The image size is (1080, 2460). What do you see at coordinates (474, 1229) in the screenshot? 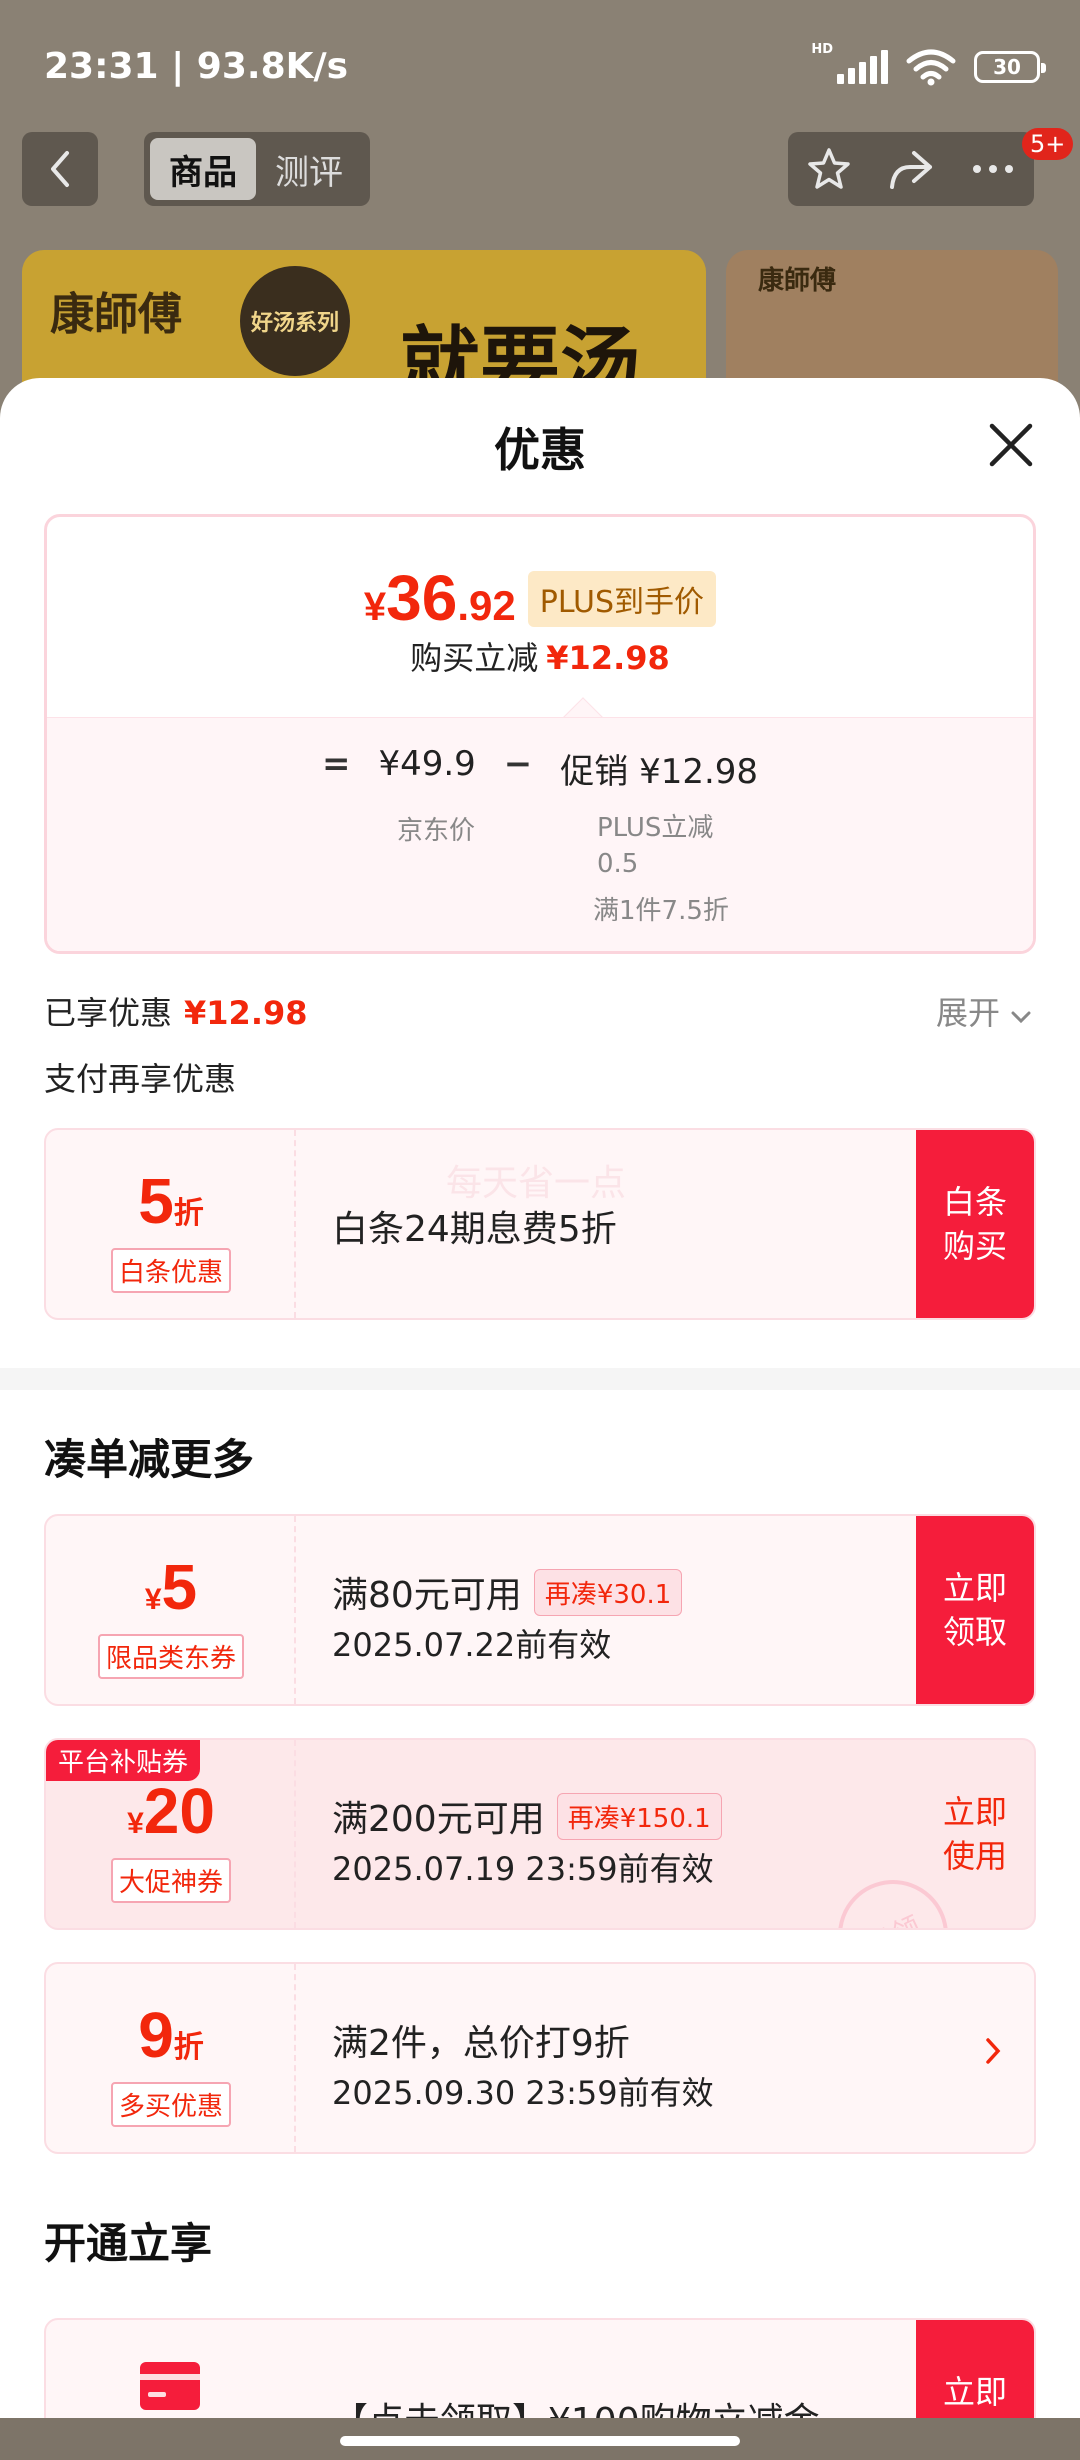
I see `baitiao-text: 白条24期息费5折` at bounding box center [474, 1229].